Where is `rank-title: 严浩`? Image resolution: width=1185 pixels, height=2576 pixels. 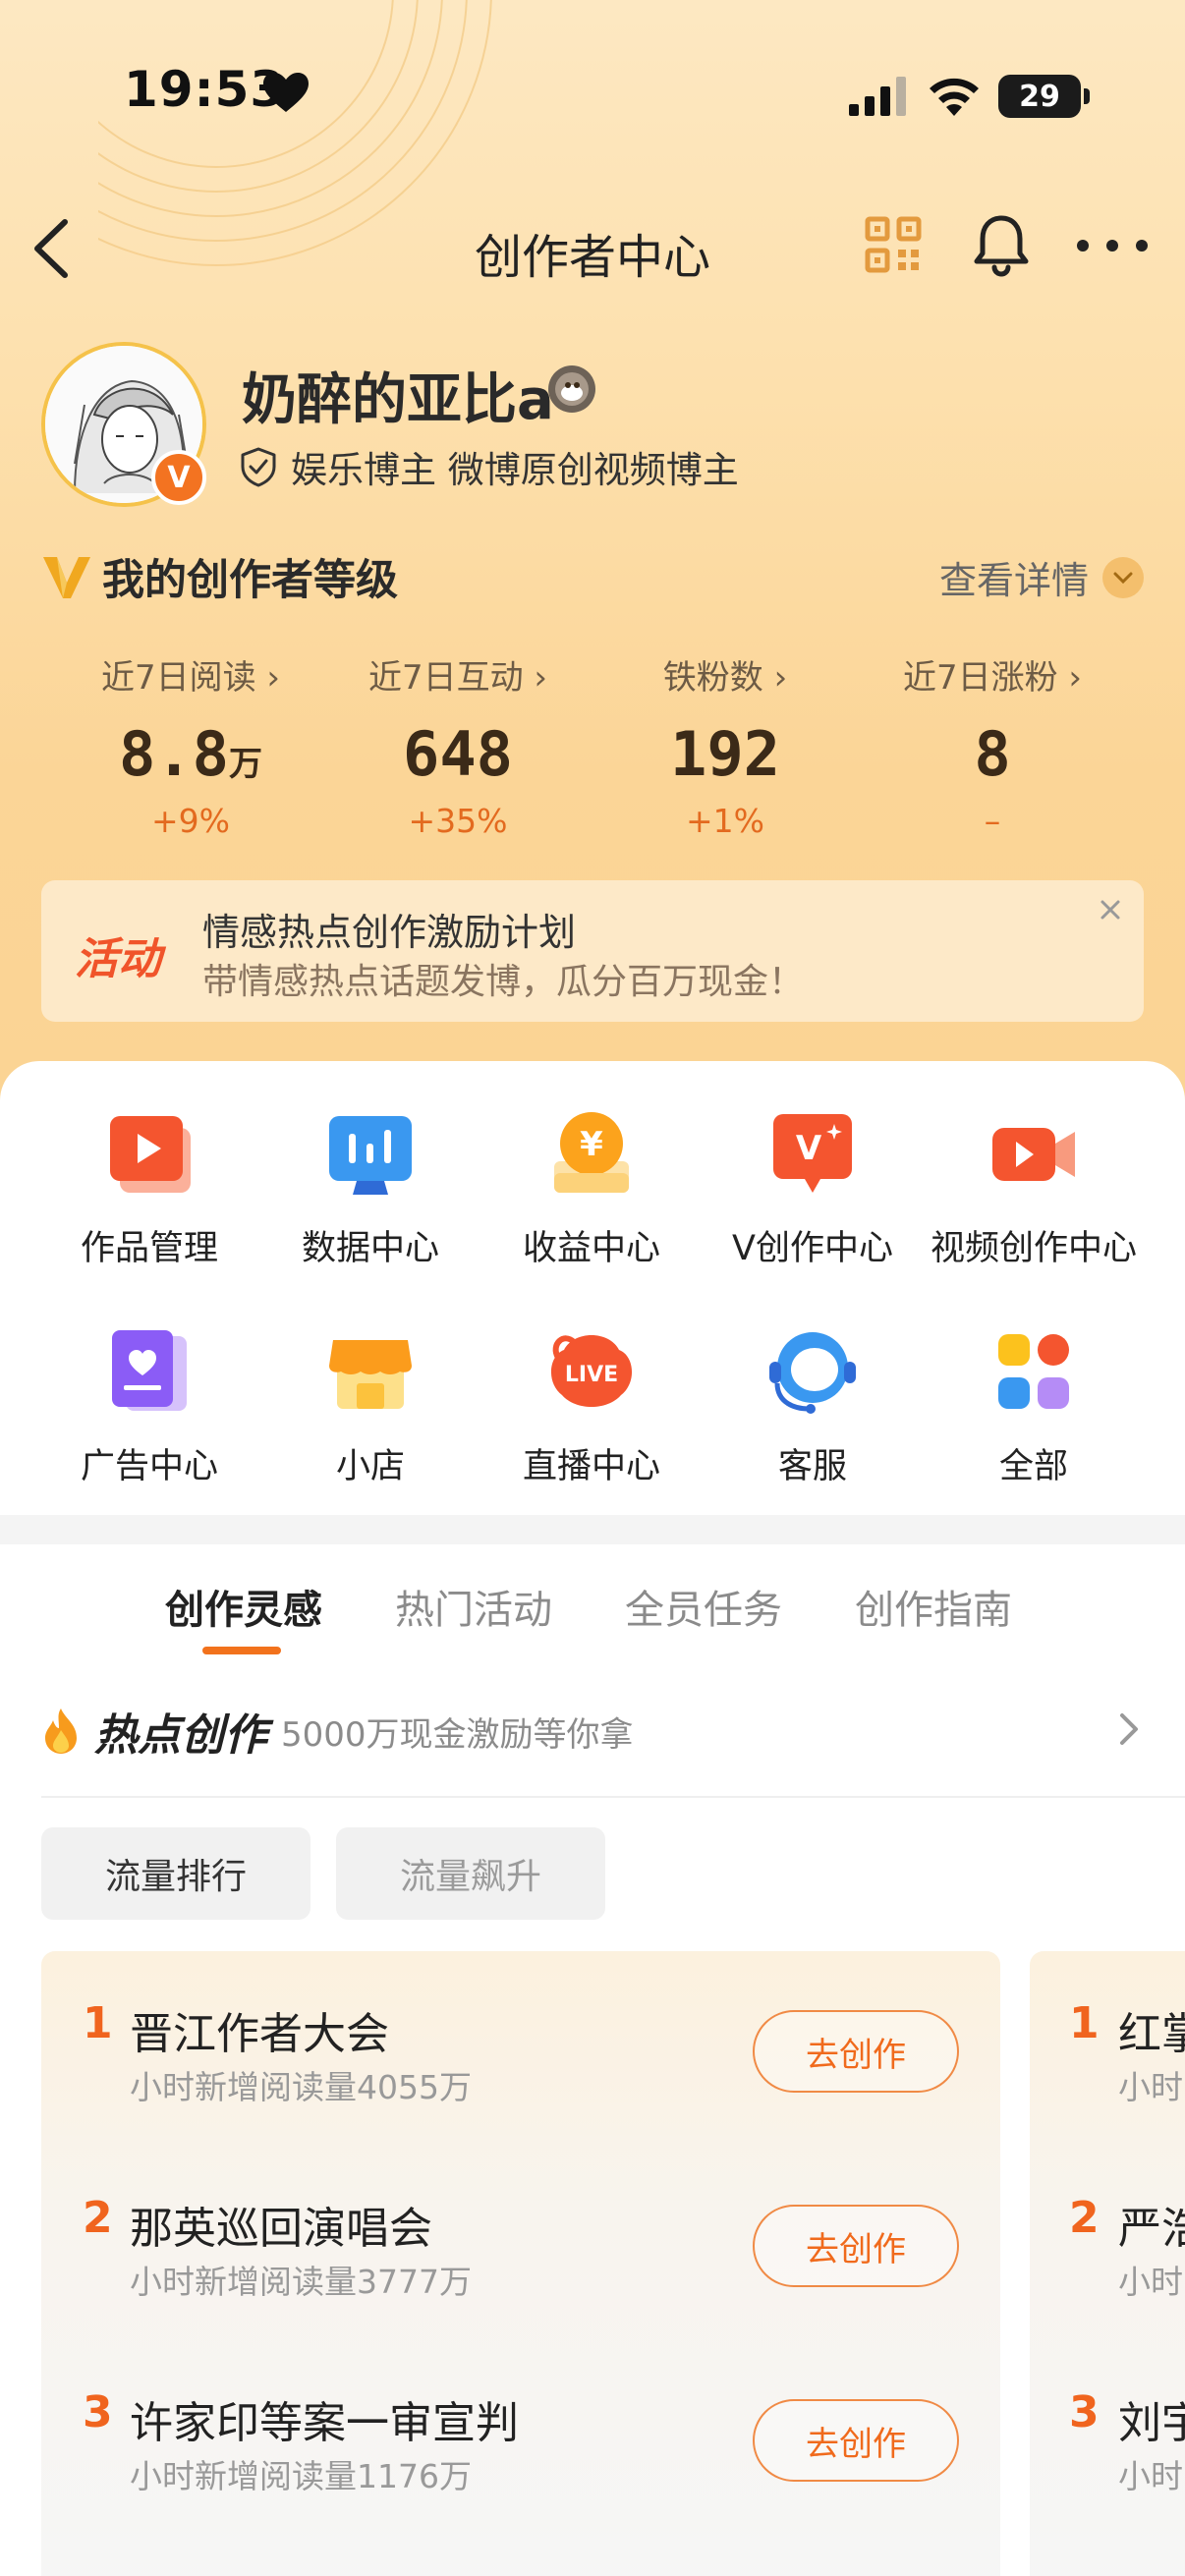 rank-title: 严浩 is located at coordinates (1151, 2229).